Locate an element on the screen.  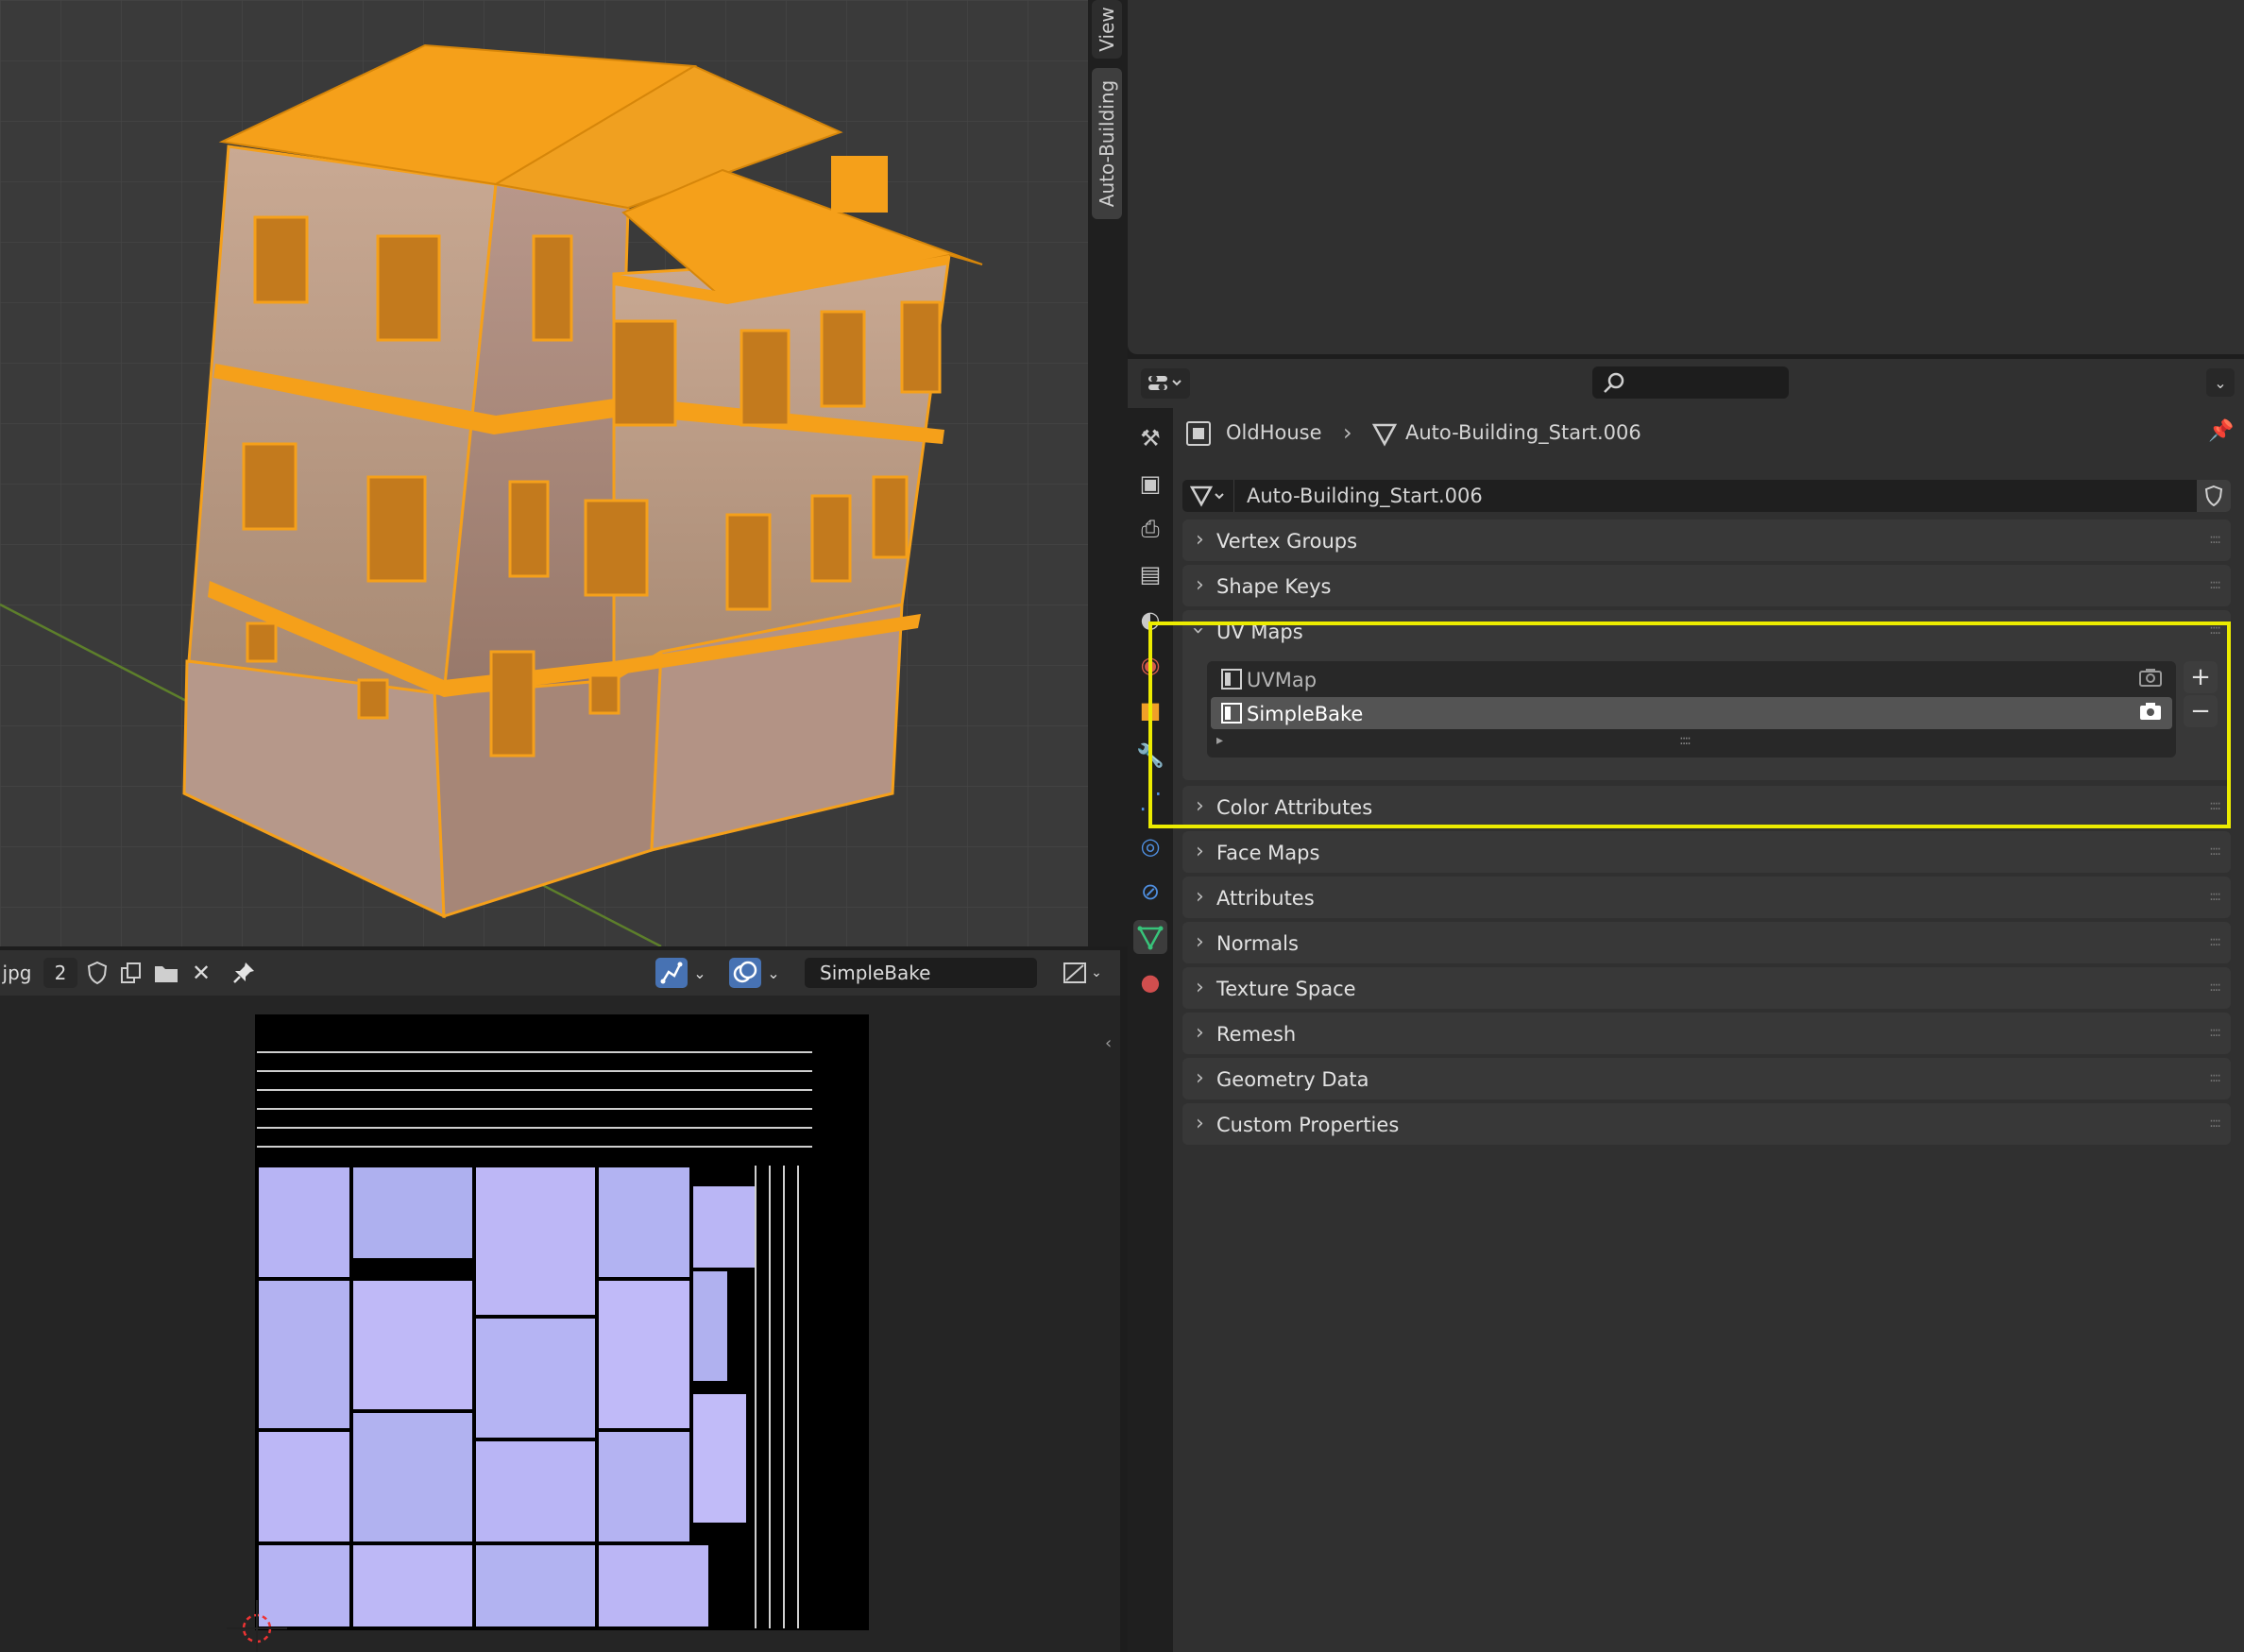
close-icon: ✕ is located at coordinates (201, 973).